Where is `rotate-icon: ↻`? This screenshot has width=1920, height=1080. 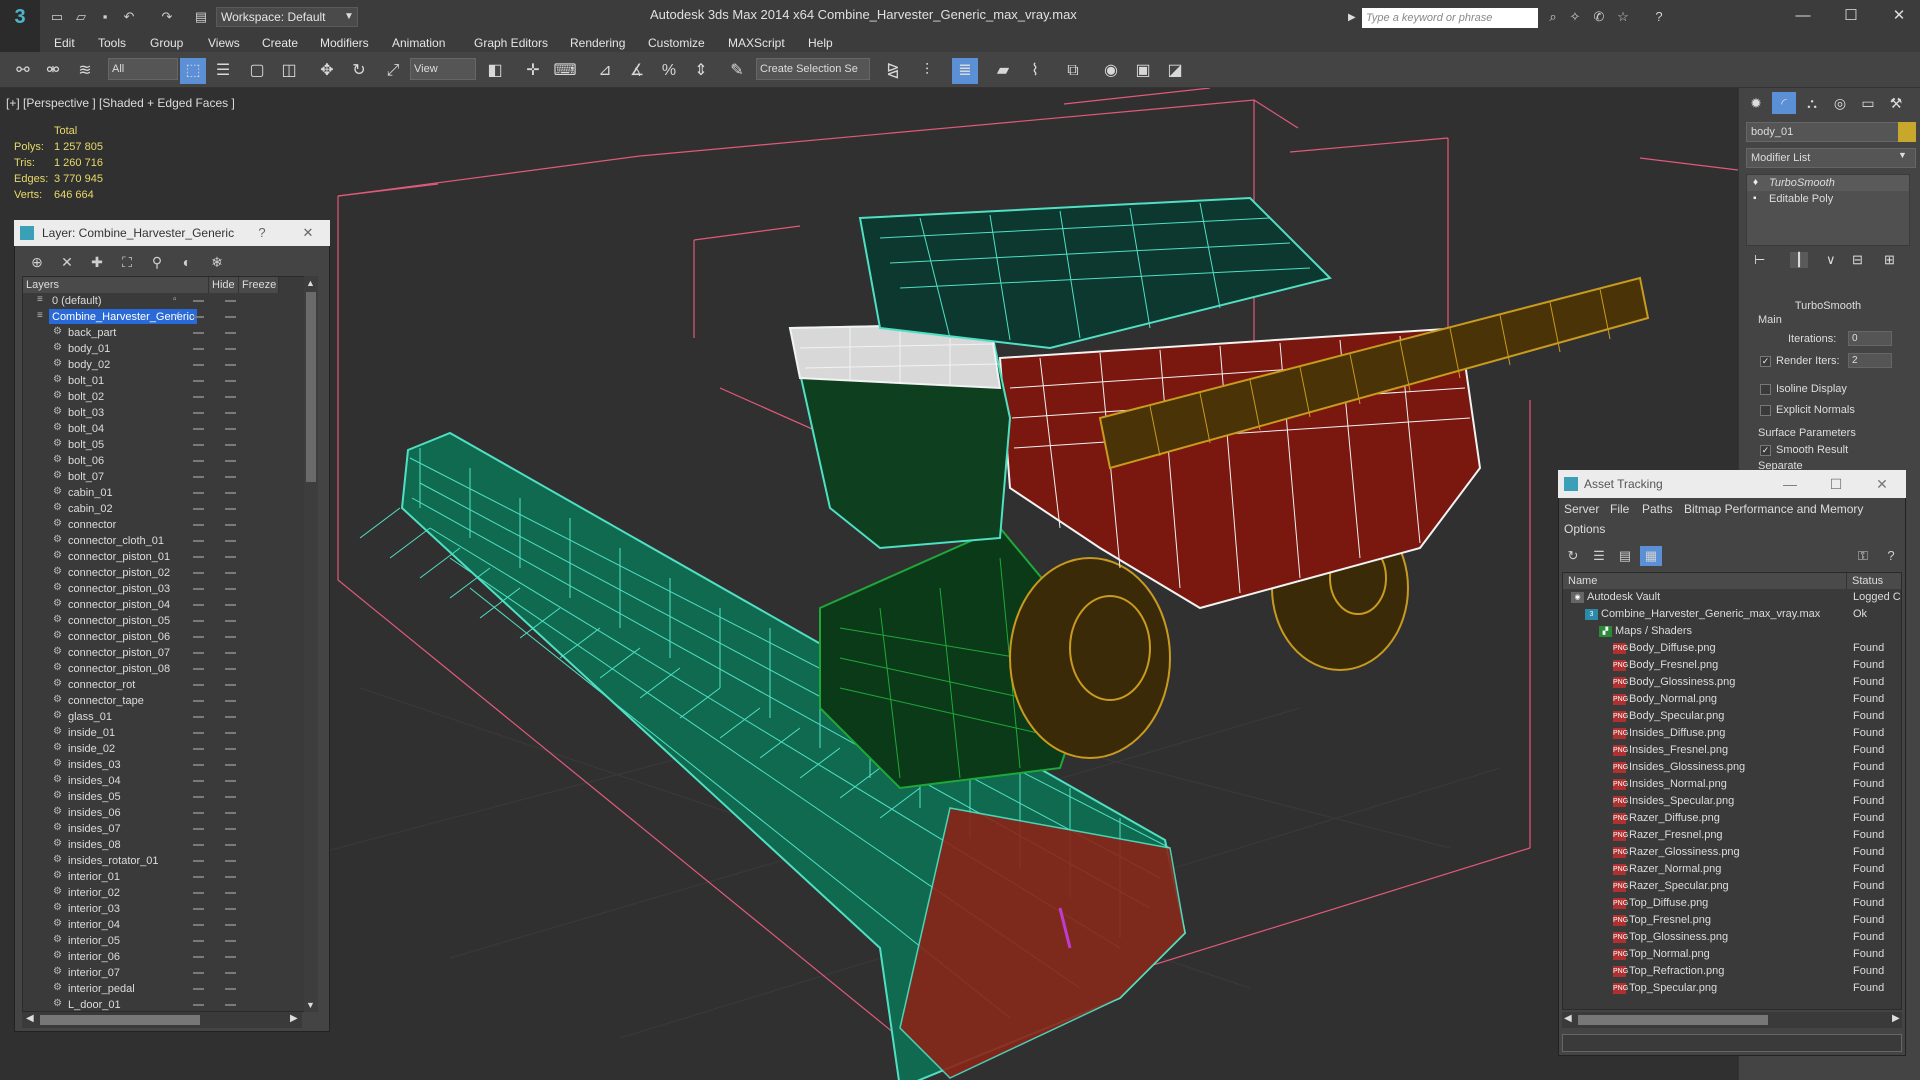
rotate-icon: ↻ is located at coordinates (359, 71).